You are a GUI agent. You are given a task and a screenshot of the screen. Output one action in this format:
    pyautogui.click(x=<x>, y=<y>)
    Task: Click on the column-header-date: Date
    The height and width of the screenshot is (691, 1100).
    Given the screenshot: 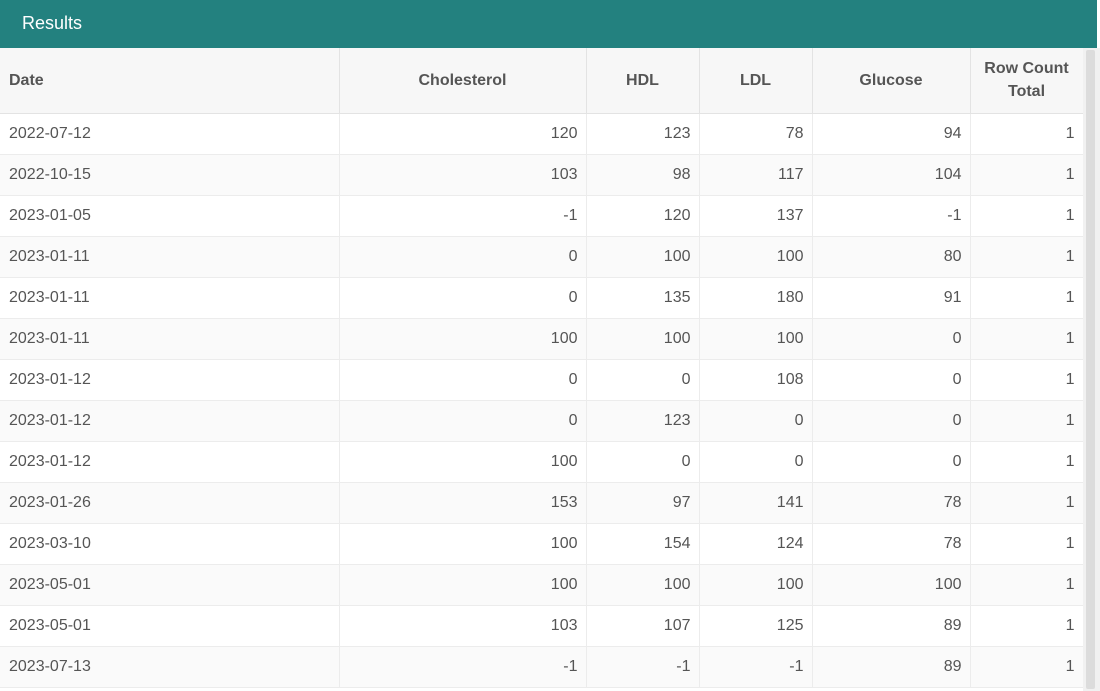 What is the action you would take?
    pyautogui.click(x=170, y=81)
    